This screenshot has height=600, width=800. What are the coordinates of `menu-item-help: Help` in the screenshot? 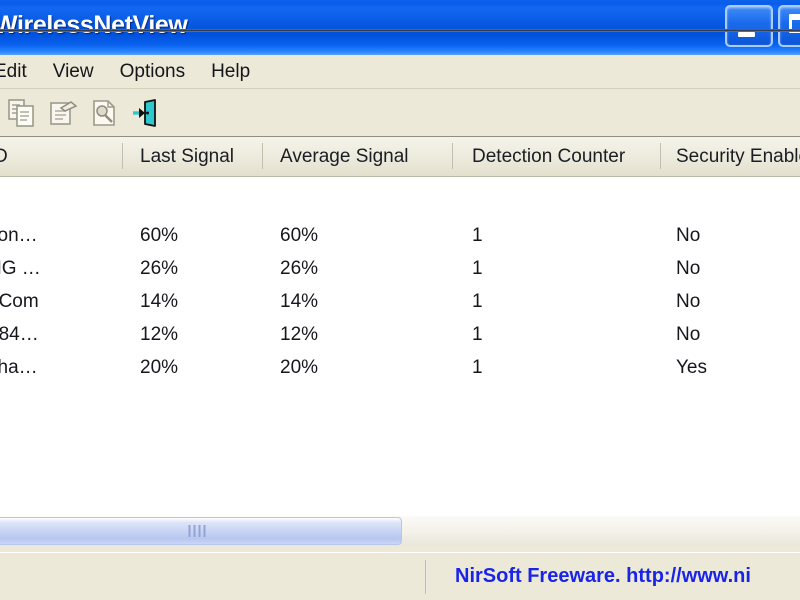 It's located at (230, 71).